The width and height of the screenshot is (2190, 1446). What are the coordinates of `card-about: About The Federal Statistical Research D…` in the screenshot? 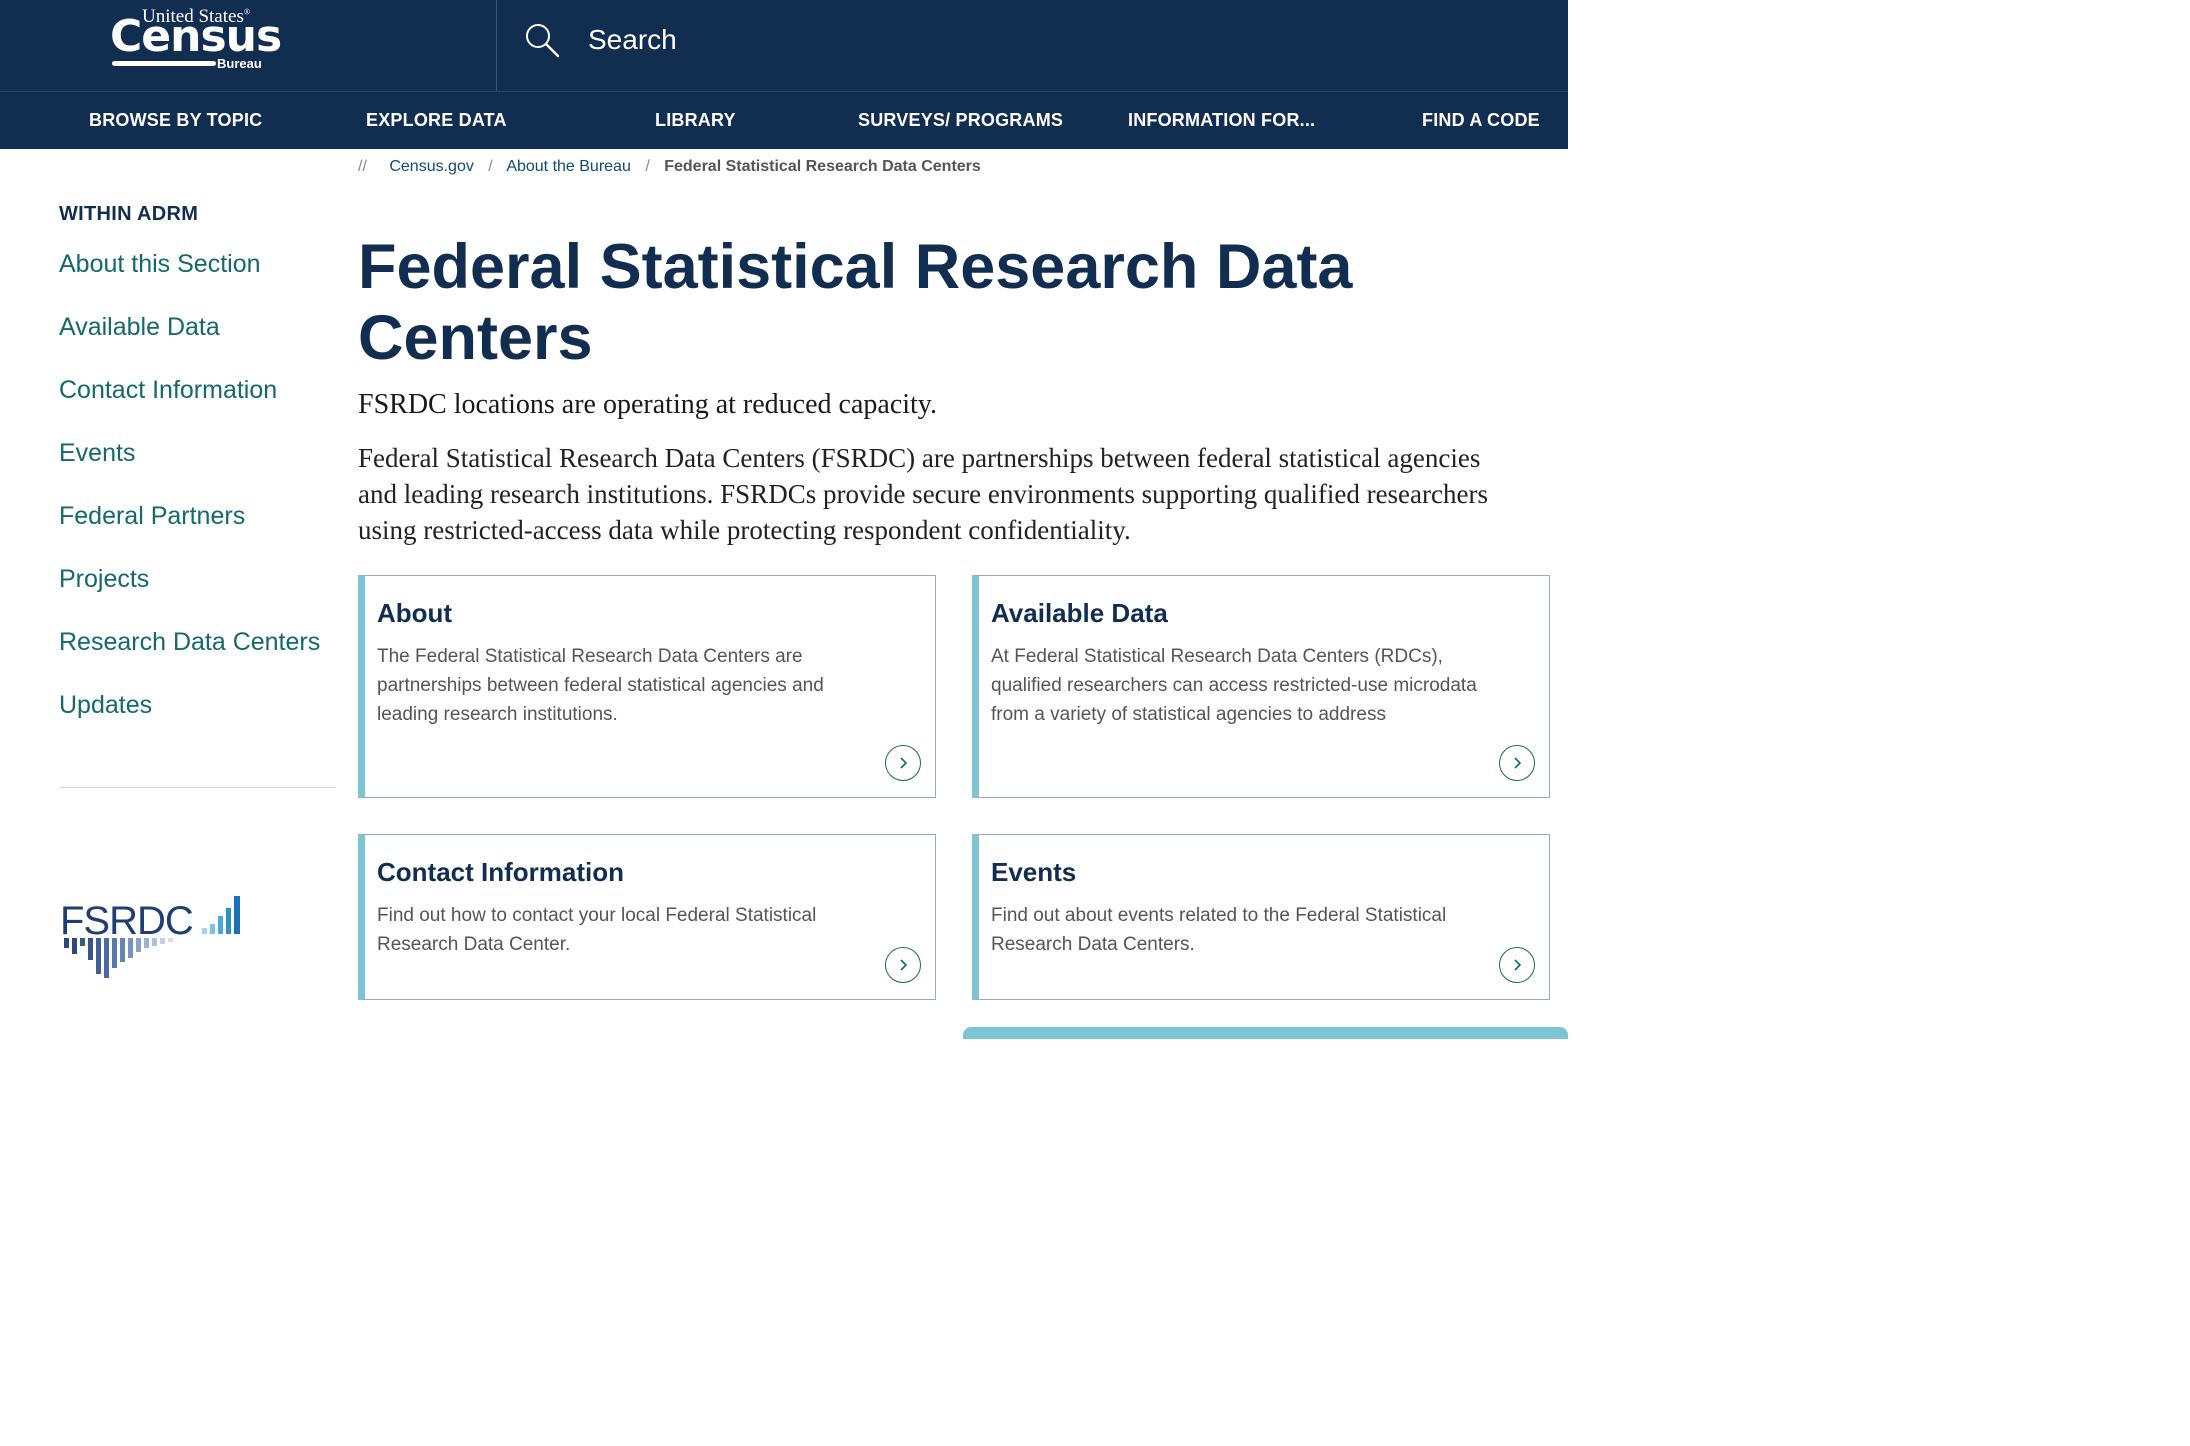 It's located at (647, 686).